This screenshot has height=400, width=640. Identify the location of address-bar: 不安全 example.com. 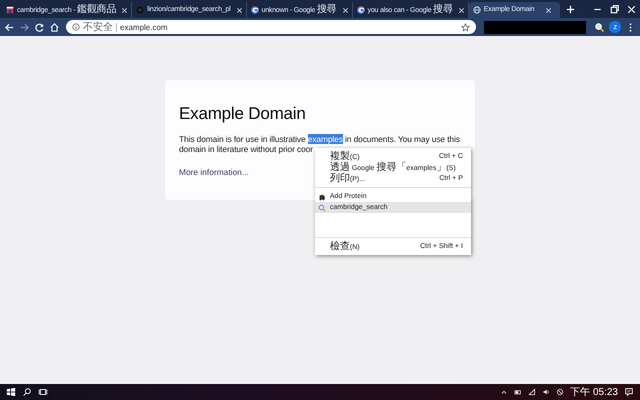
(271, 27).